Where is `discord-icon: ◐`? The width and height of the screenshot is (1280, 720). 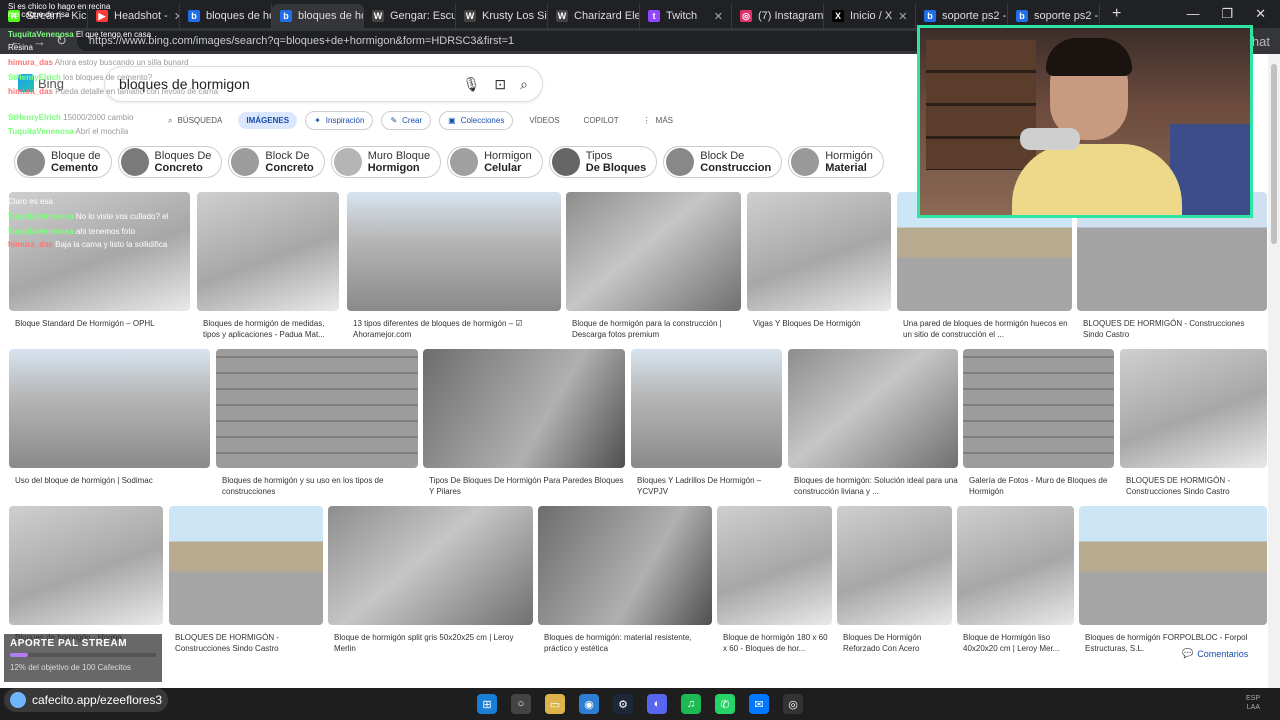
discord-icon: ◐ is located at coordinates (657, 704).